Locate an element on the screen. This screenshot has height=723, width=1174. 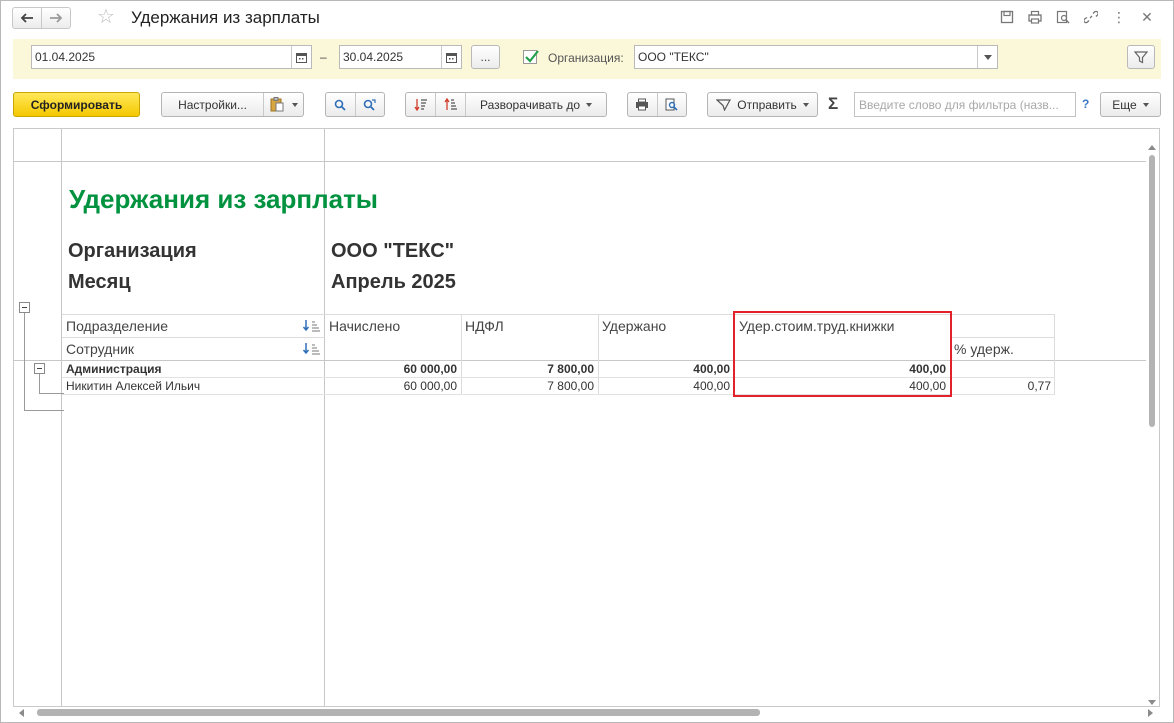
row-group-withheld: 400,00 is located at coordinates (711, 369).